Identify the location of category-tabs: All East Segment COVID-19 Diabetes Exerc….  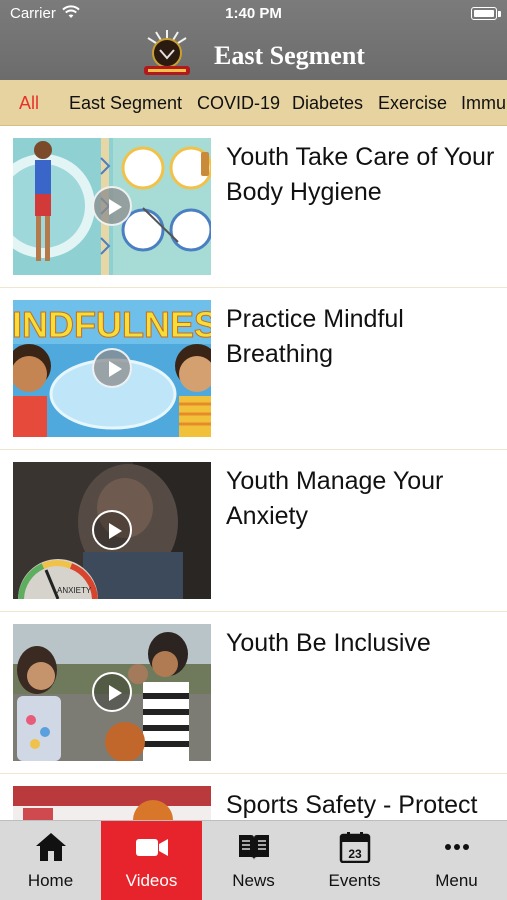
(253, 103).